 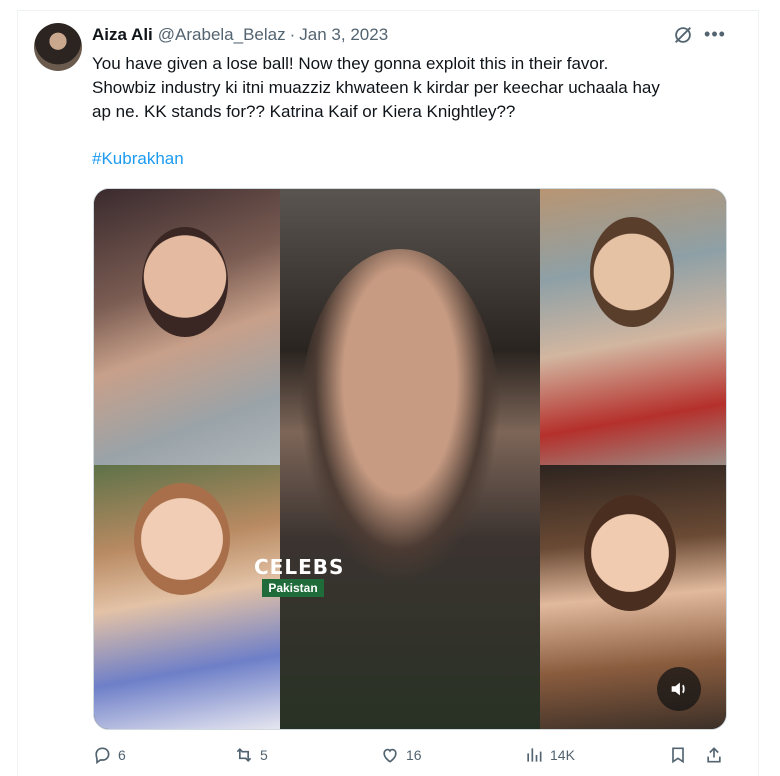 What do you see at coordinates (244, 755) in the screenshot?
I see `retweet-icon` at bounding box center [244, 755].